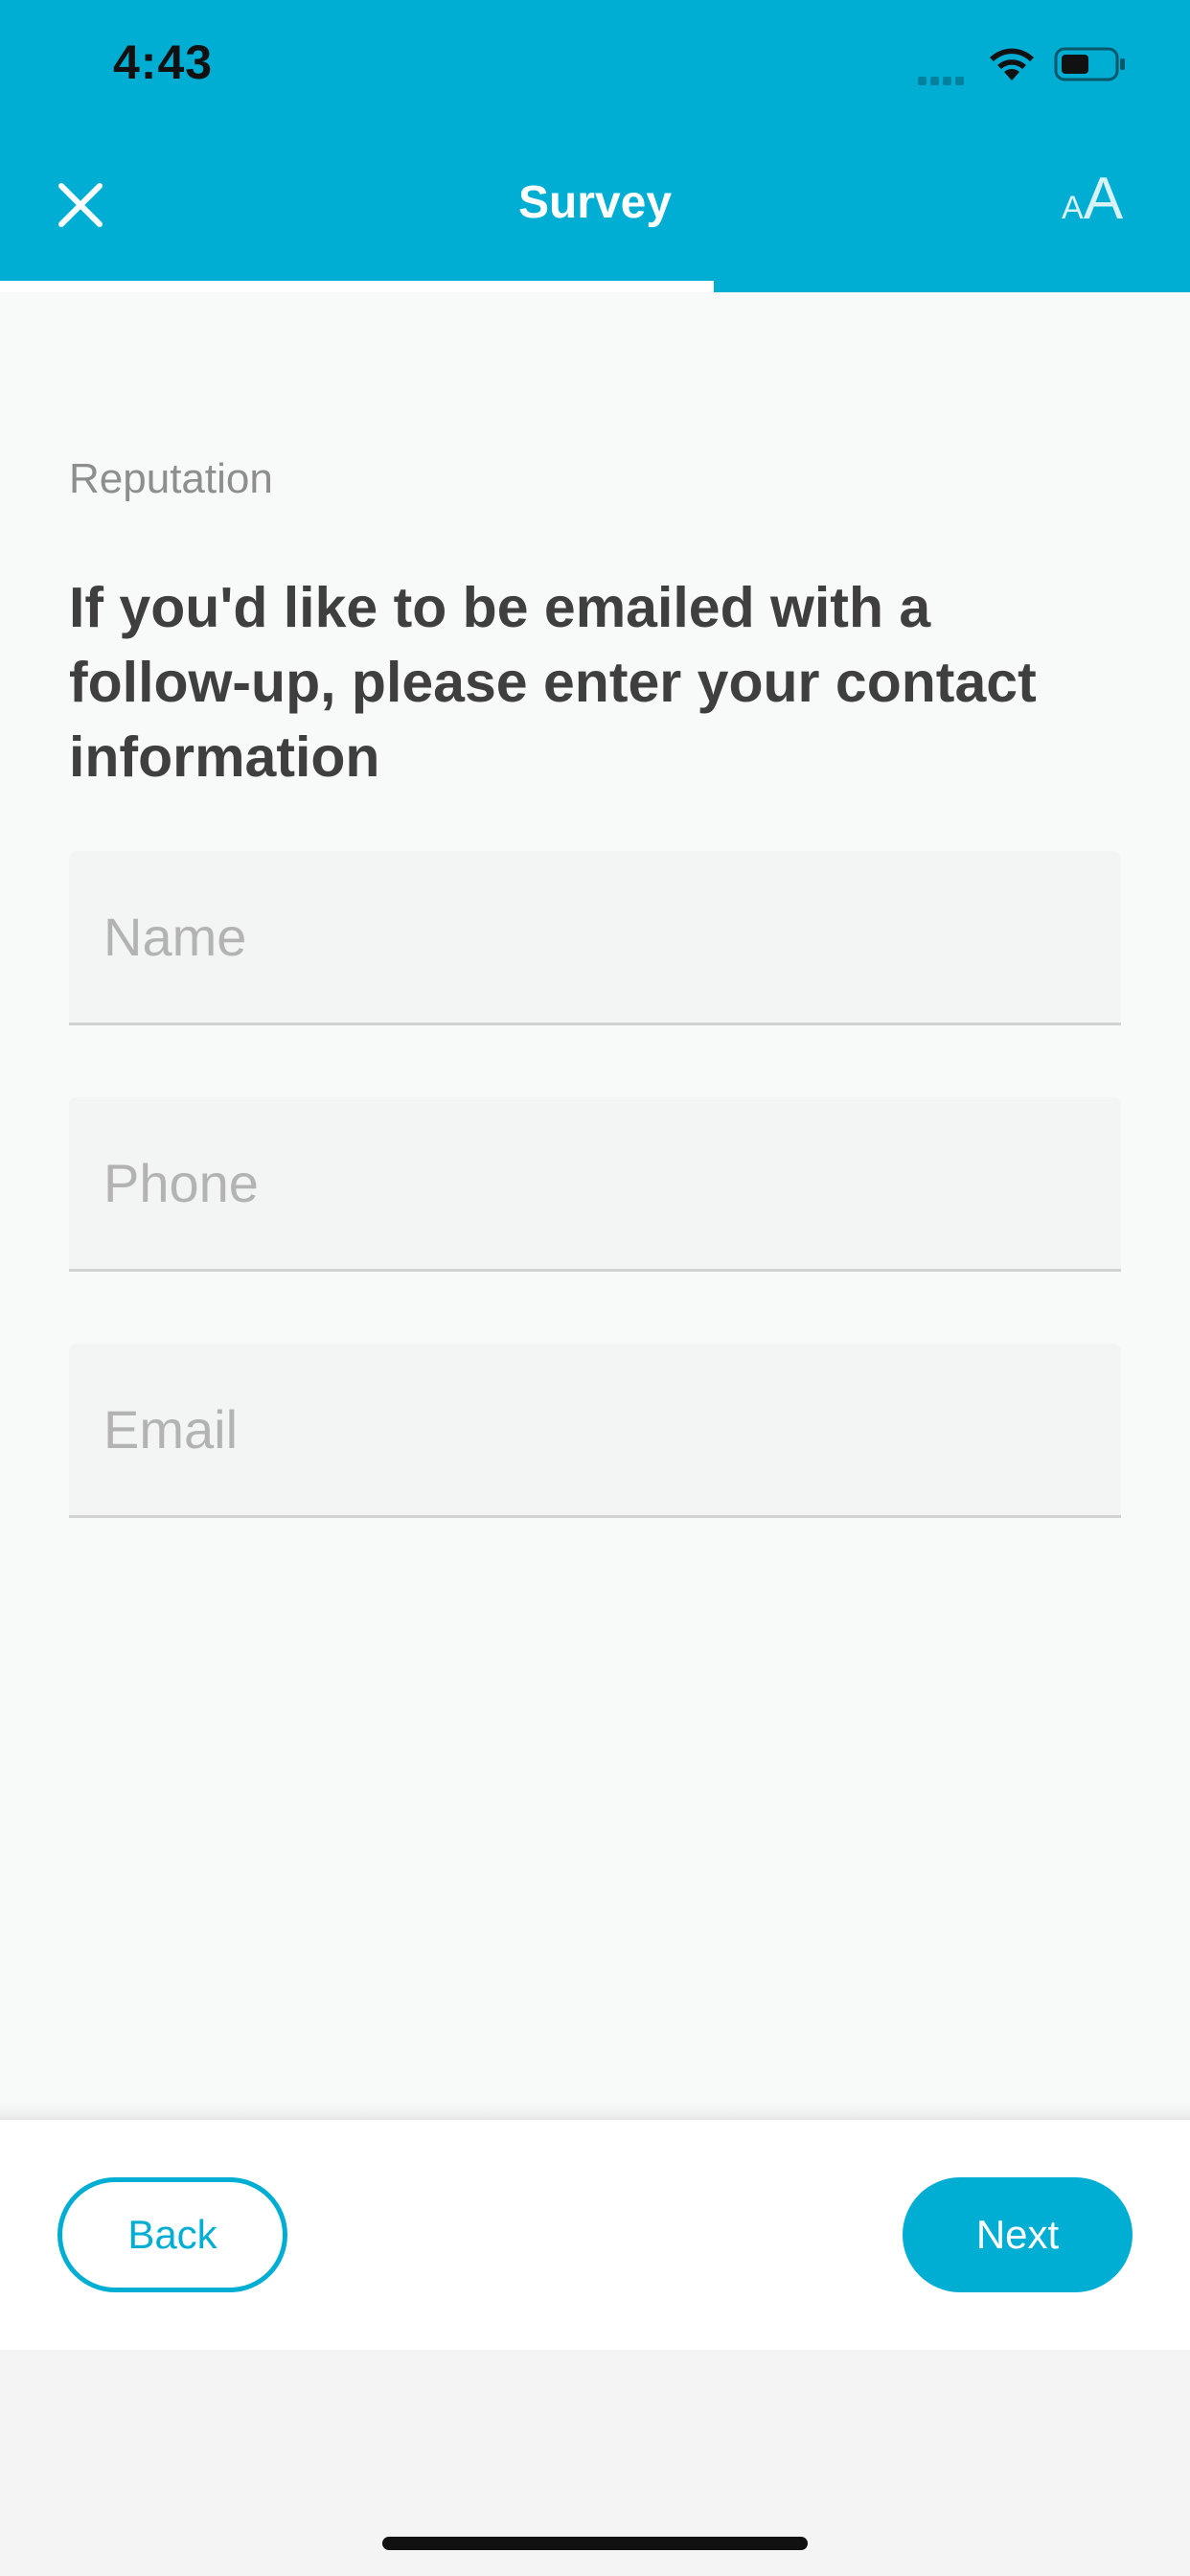  Describe the element at coordinates (595, 146) in the screenshot. I see `survey-header: 4:43 Survey AA` at that location.